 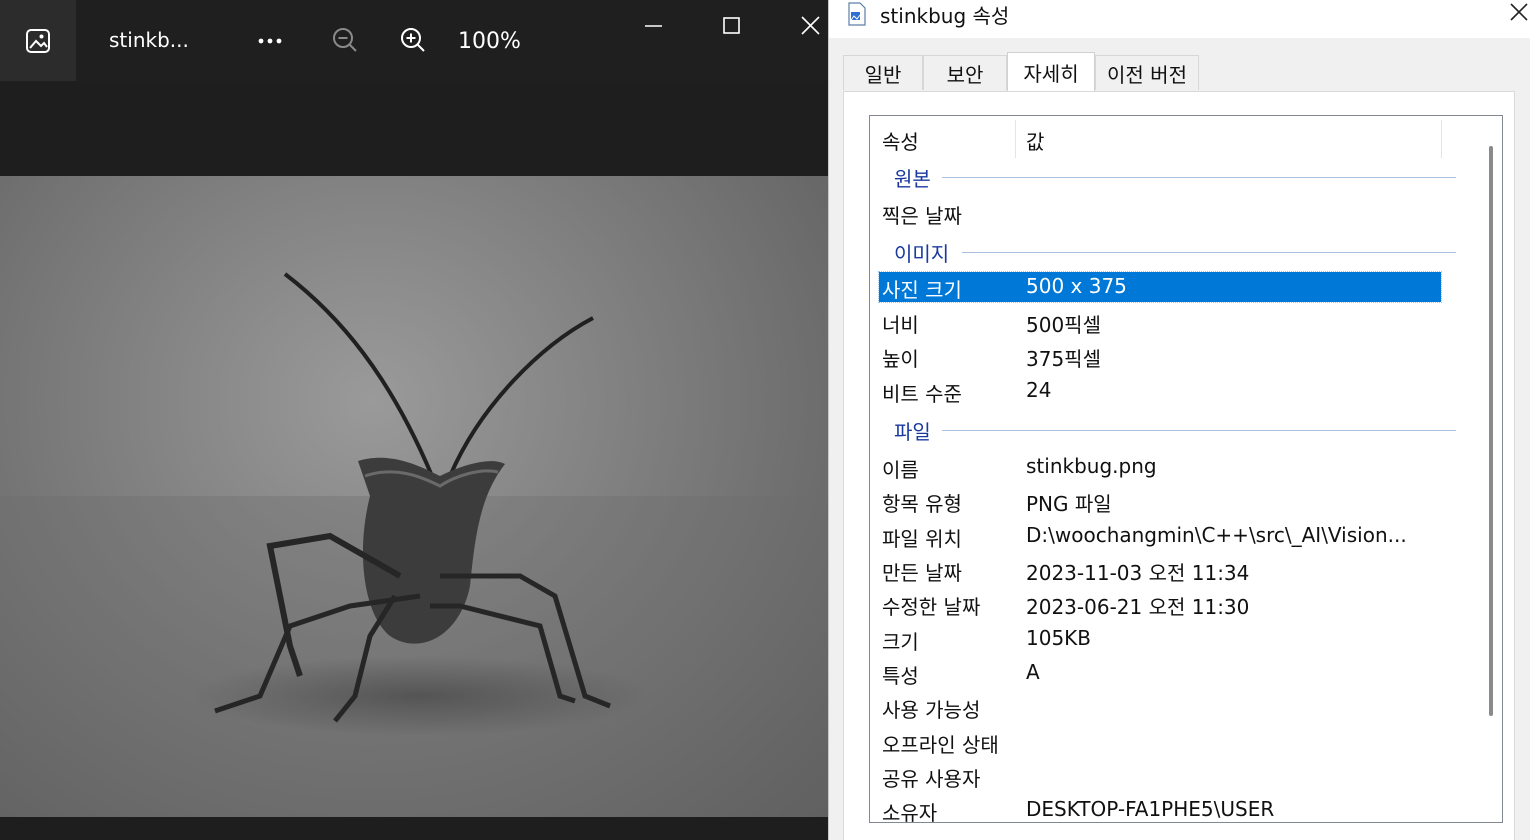 I want to click on property-name: 이름, so click(x=900, y=470).